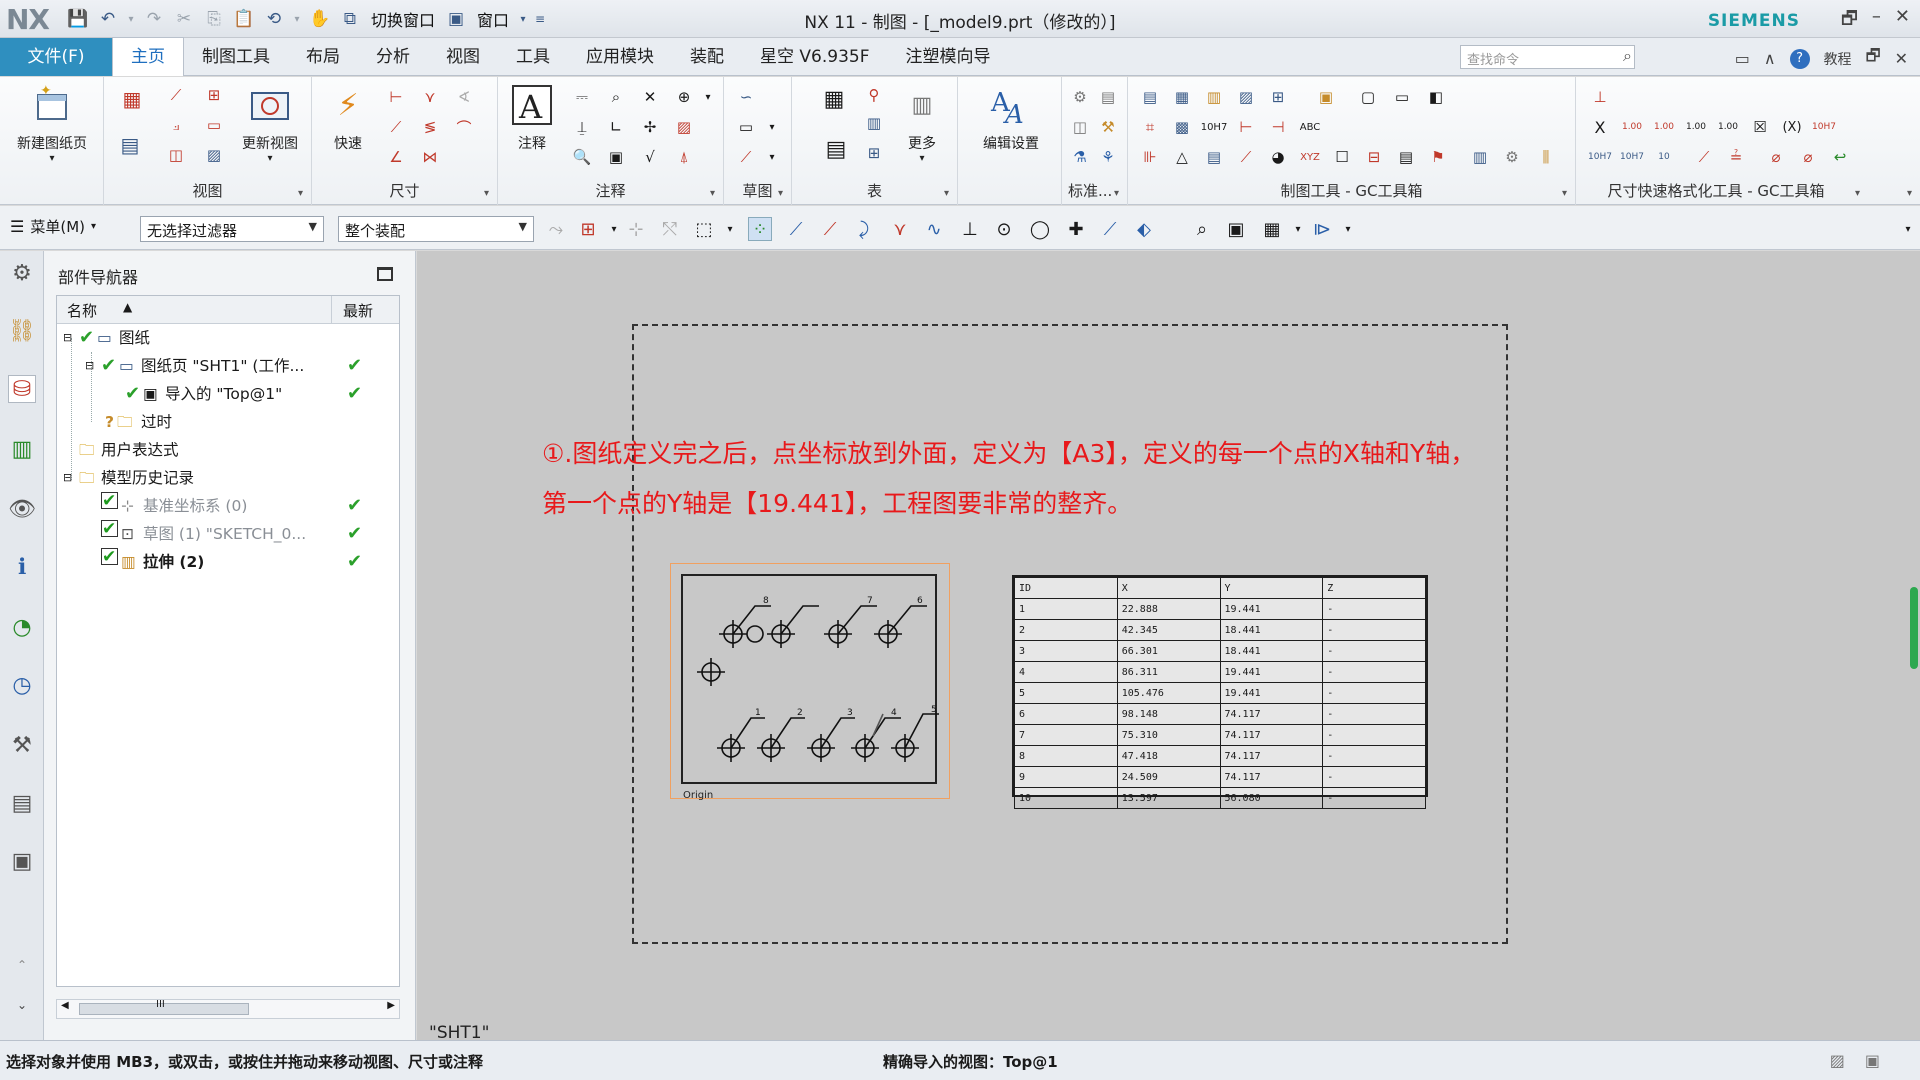 This screenshot has height=1080, width=1920. I want to click on snap-curve-icon: ∿, so click(934, 229).